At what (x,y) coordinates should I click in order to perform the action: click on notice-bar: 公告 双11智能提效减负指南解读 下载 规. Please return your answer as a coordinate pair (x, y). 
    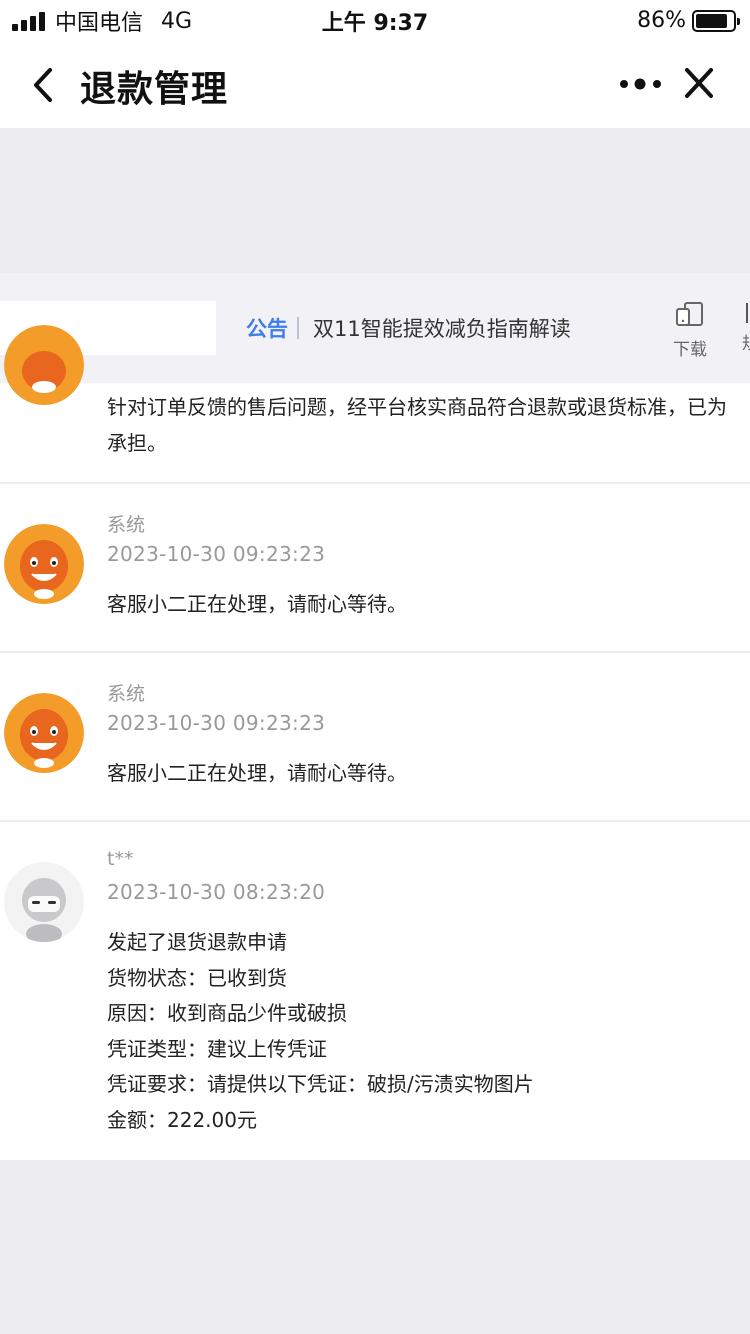
    Looking at the image, I should click on (375, 328).